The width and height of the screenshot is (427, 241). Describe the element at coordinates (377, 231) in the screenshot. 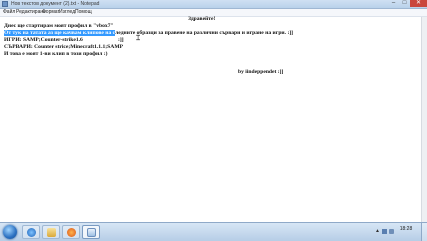

I see `tray-arrow-icon: ▲` at that location.